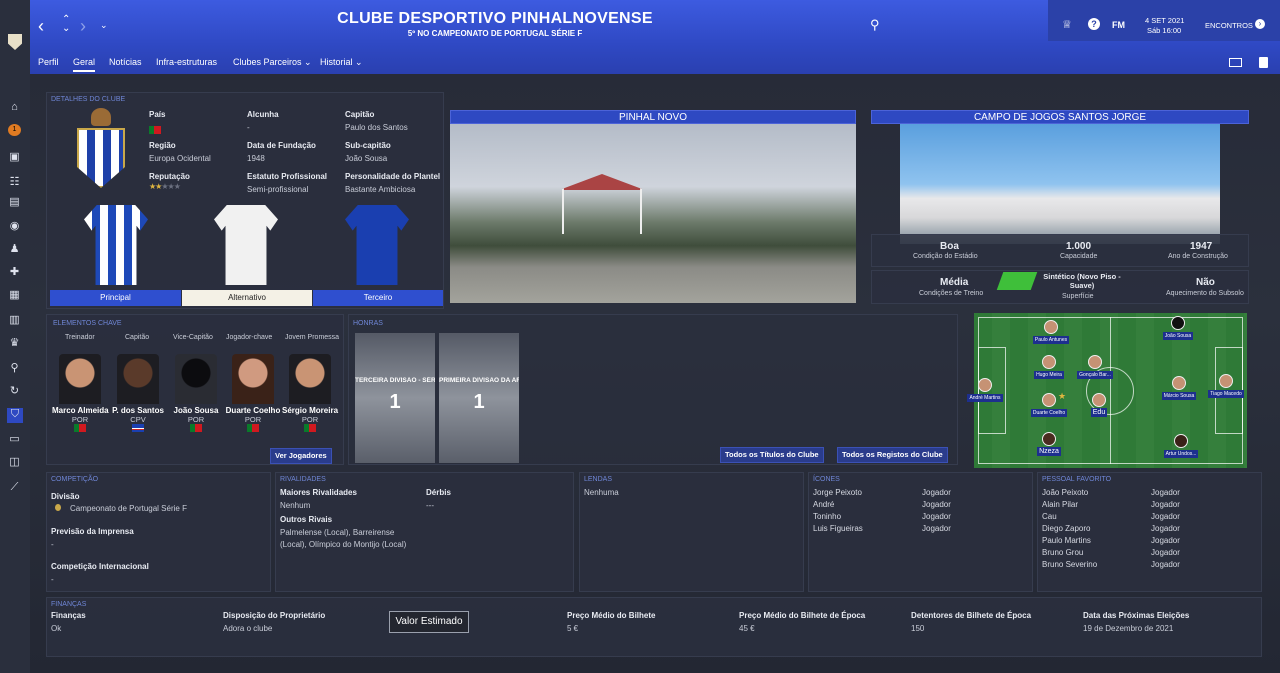 The width and height of the screenshot is (1280, 673). I want to click on tab-overview: Geral, so click(84, 64).